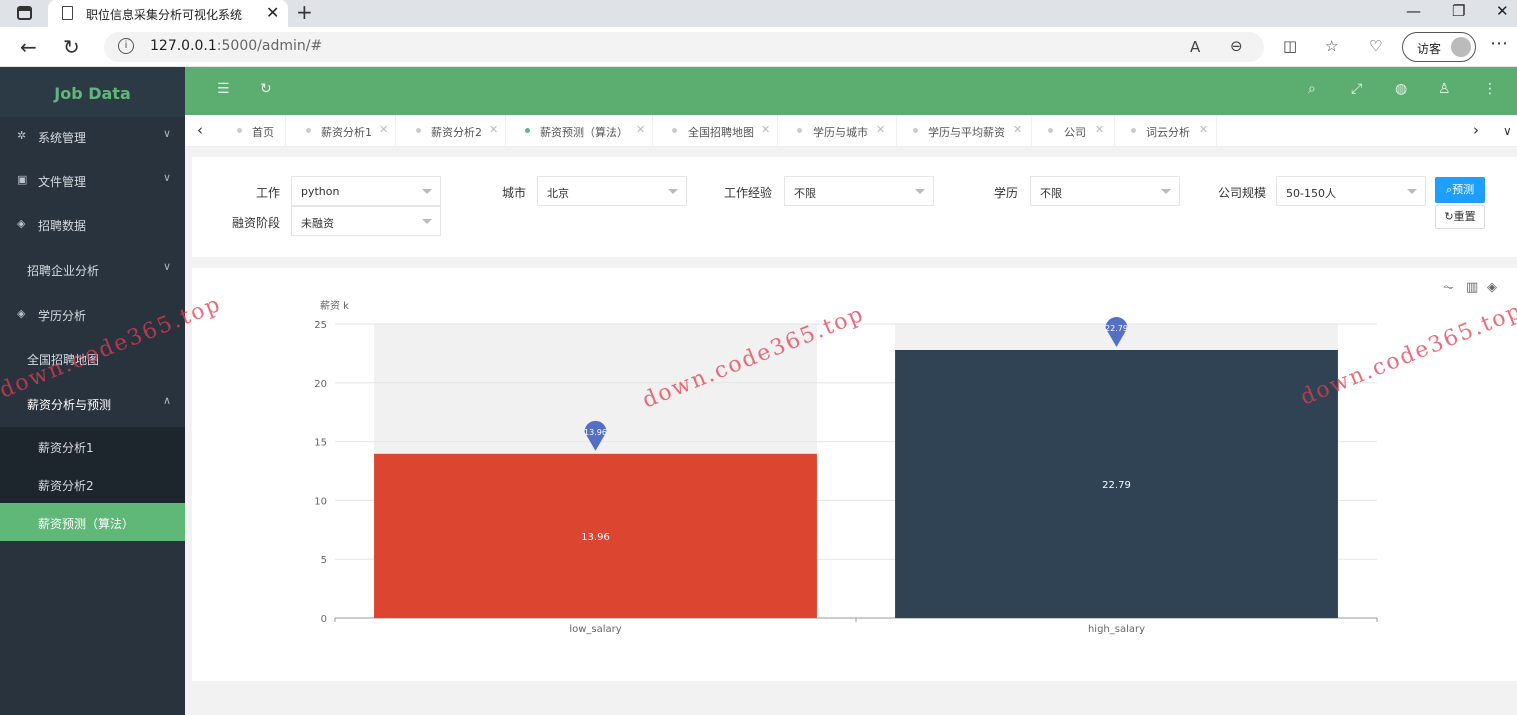 This screenshot has height=715, width=1517. What do you see at coordinates (62, 316) in the screenshot?
I see `sidebar-item-label: 学历分析` at bounding box center [62, 316].